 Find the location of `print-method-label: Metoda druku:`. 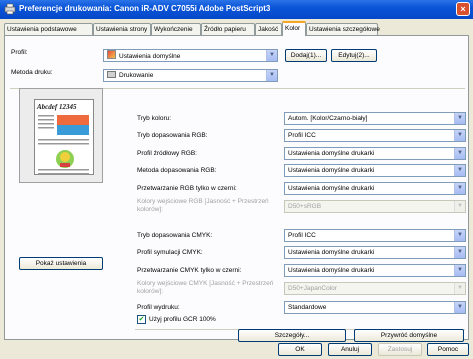

print-method-label: Metoda druku: is located at coordinates (32, 72).